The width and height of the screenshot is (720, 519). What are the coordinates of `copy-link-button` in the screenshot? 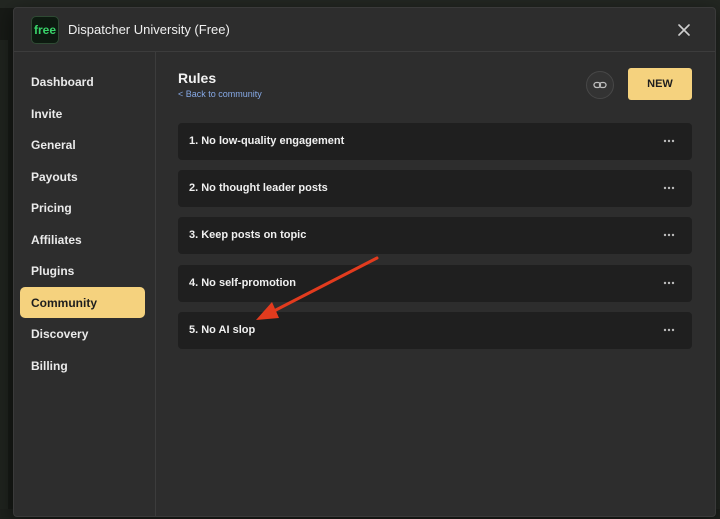 It's located at (600, 85).